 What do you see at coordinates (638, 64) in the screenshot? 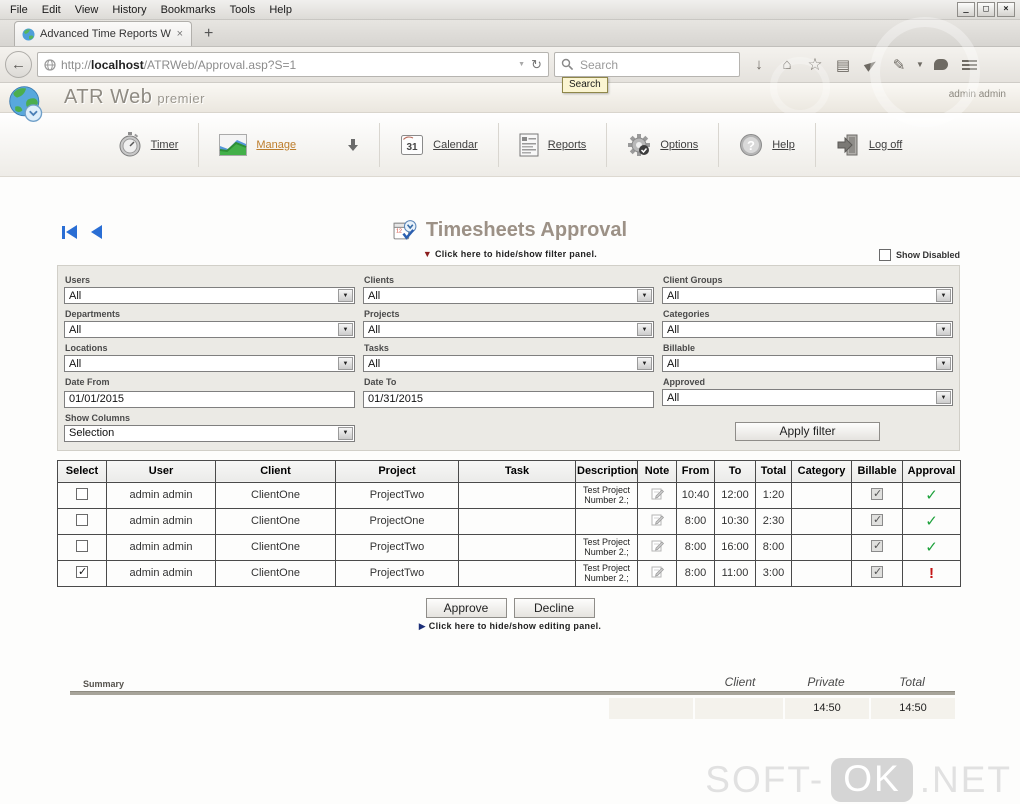
I see `search-input` at bounding box center [638, 64].